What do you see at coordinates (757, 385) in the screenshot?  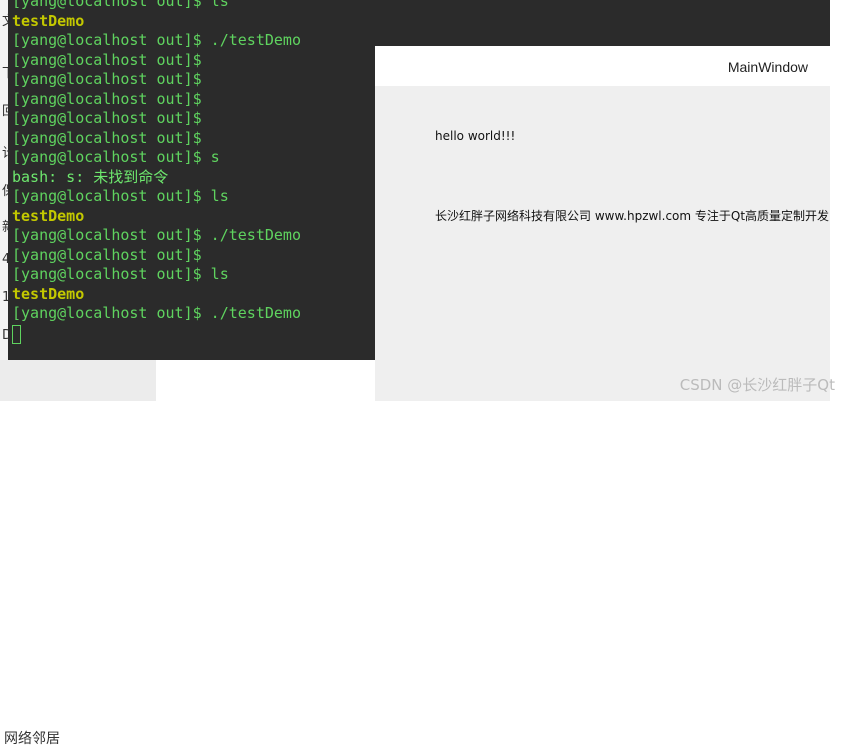 I see `csdn-watermark: CSDN @长沙红胖子Qt` at bounding box center [757, 385].